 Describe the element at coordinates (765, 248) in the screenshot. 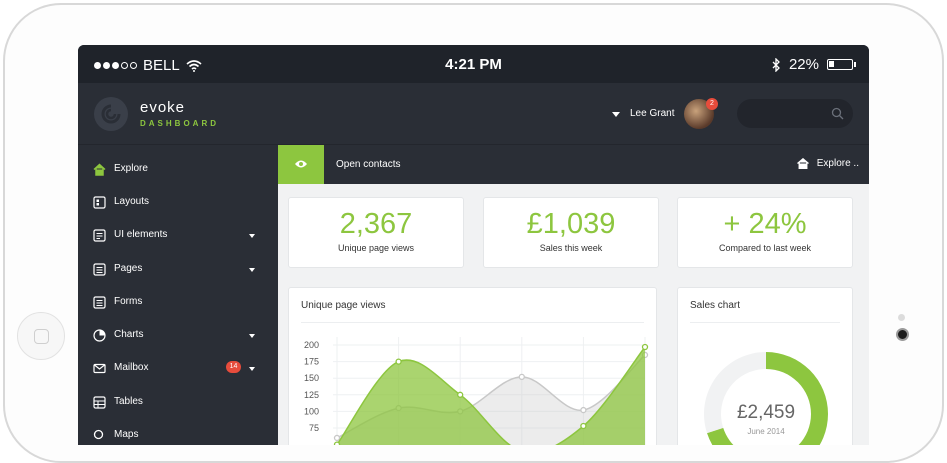

I see `stat-label: Compared to last week` at that location.